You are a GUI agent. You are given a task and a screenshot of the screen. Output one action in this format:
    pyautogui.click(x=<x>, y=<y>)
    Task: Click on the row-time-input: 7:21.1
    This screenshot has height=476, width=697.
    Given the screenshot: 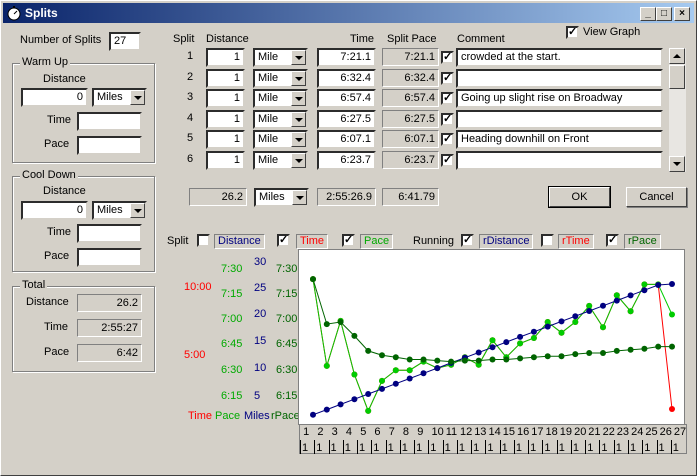 What is the action you would take?
    pyautogui.click(x=346, y=57)
    